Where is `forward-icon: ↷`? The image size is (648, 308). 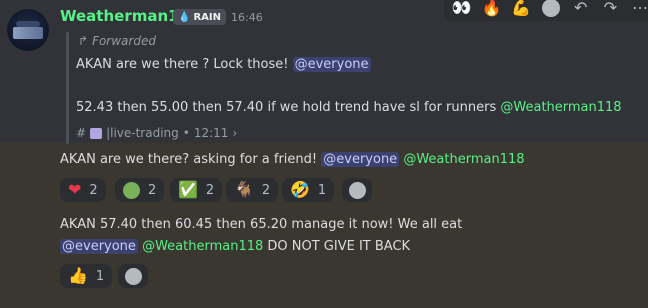
forward-icon: ↷ is located at coordinates (611, 10).